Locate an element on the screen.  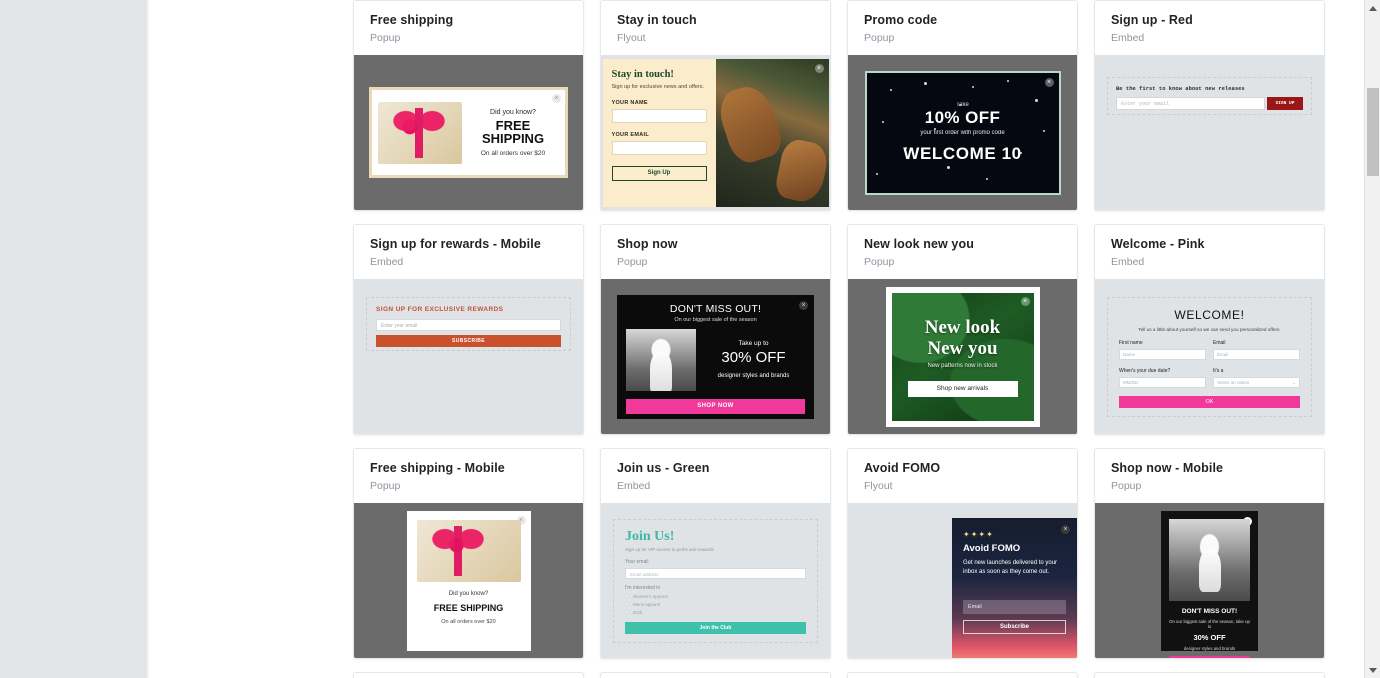
card-type-label: Flyout is located at coordinates (878, 486).